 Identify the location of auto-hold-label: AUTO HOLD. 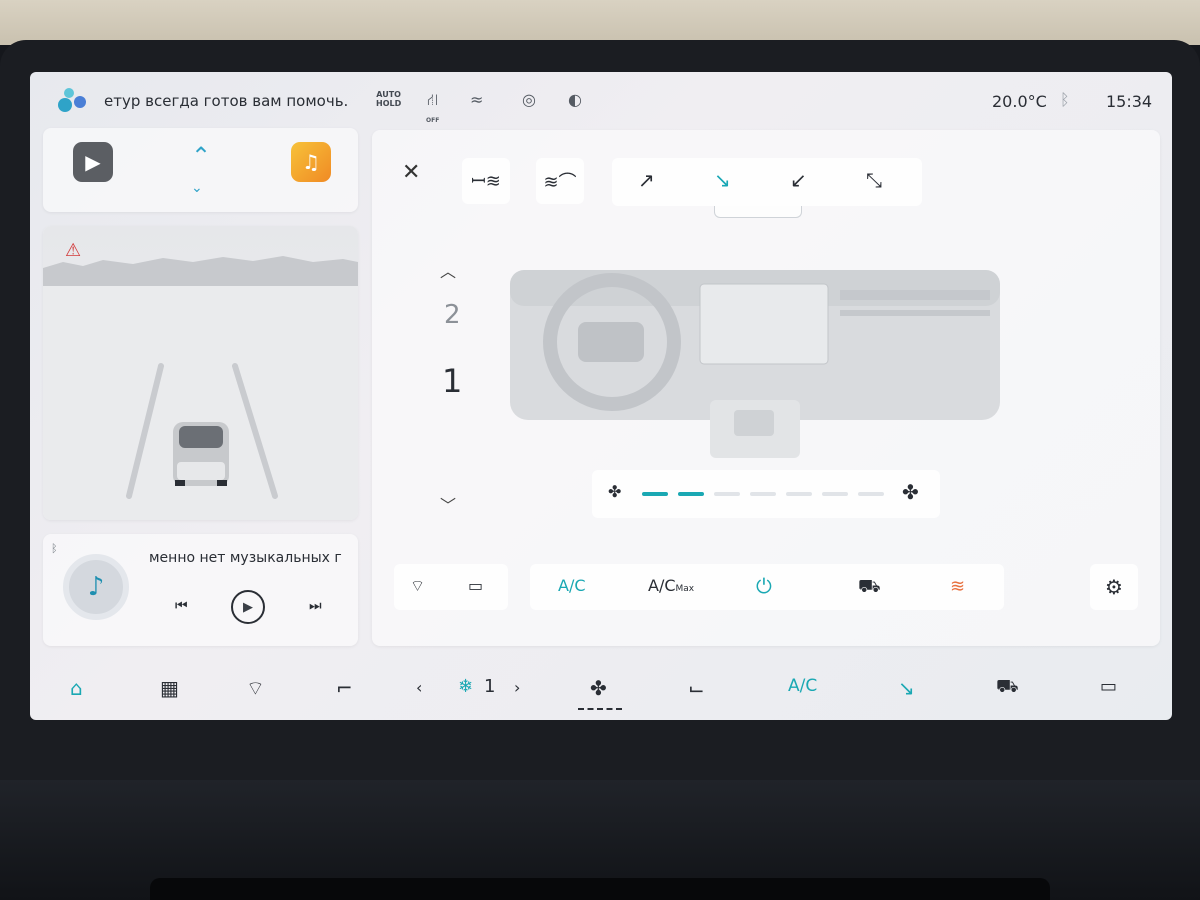
(389, 99).